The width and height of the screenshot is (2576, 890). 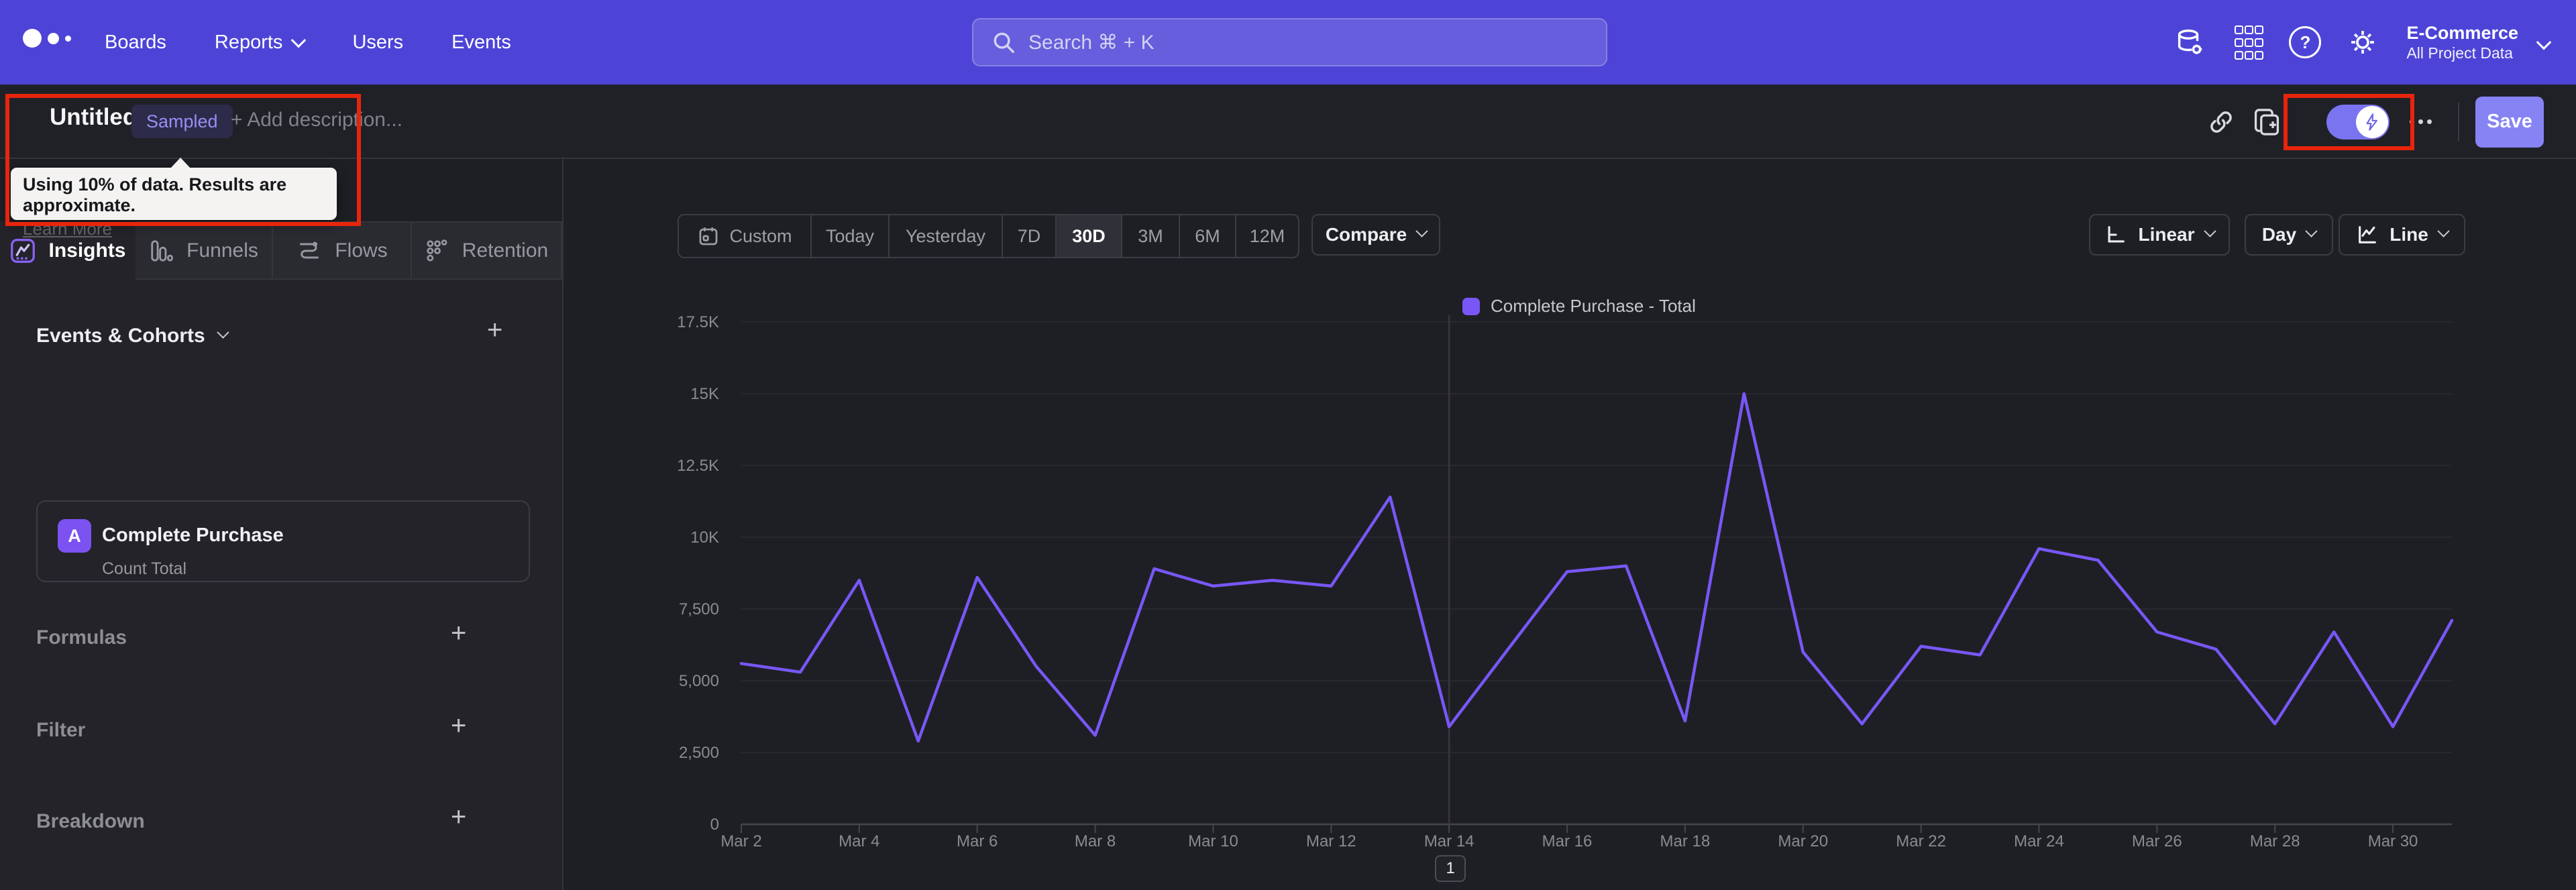 I want to click on svg-text: 0, so click(x=714, y=825).